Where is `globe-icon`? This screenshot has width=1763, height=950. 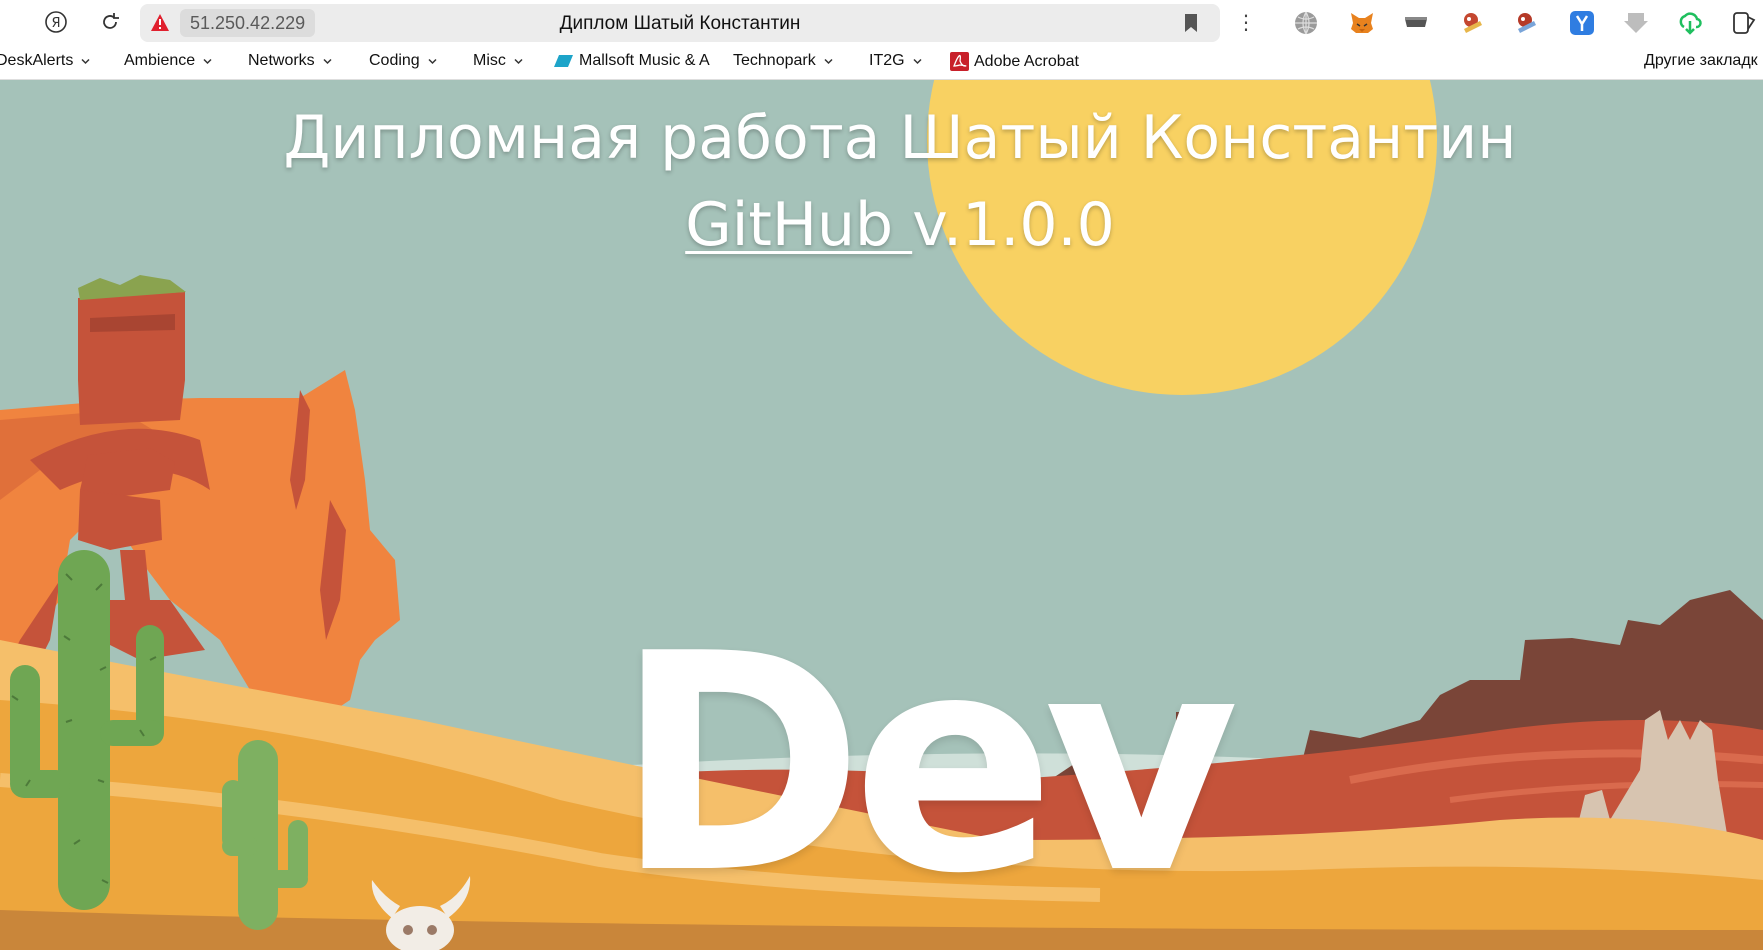 globe-icon is located at coordinates (1306, 23).